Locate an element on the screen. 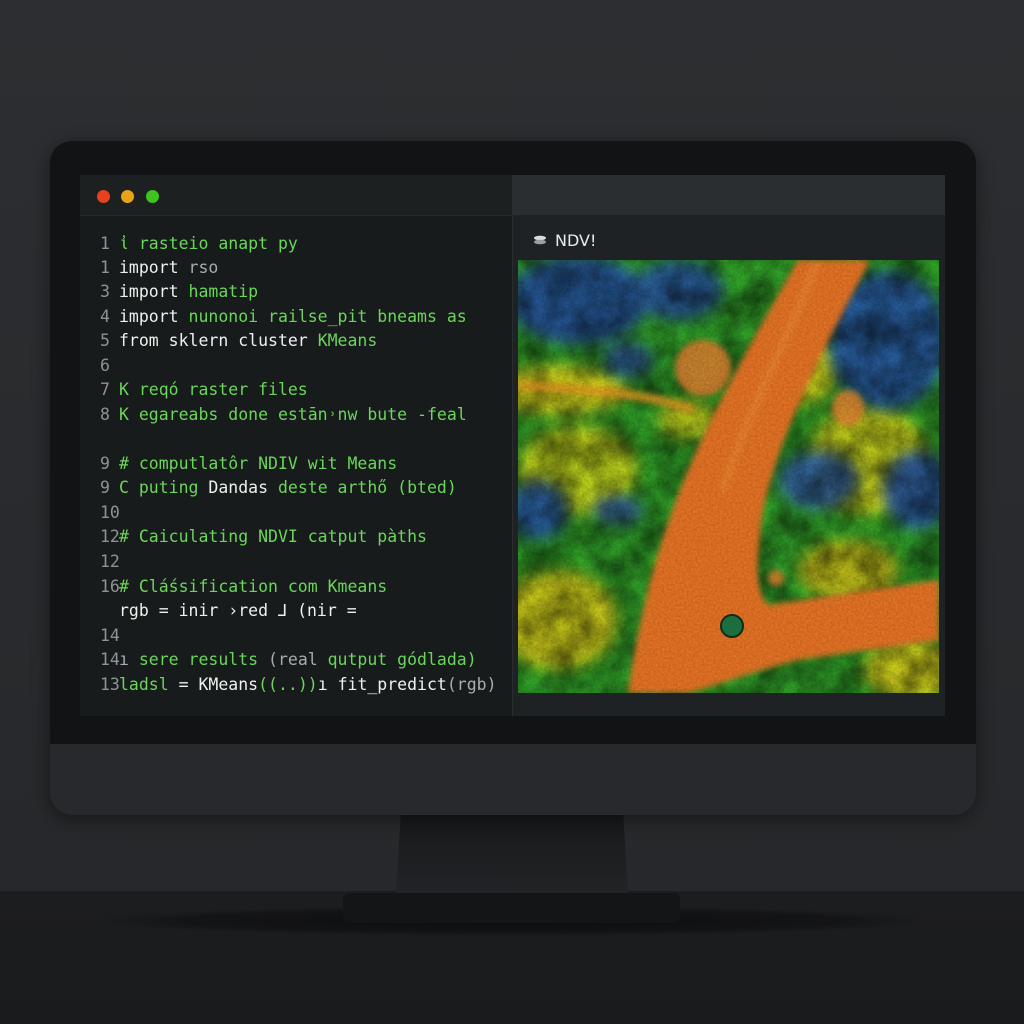 This screenshot has width=1024, height=1024. code-token: ((..)) is located at coordinates (288, 684).